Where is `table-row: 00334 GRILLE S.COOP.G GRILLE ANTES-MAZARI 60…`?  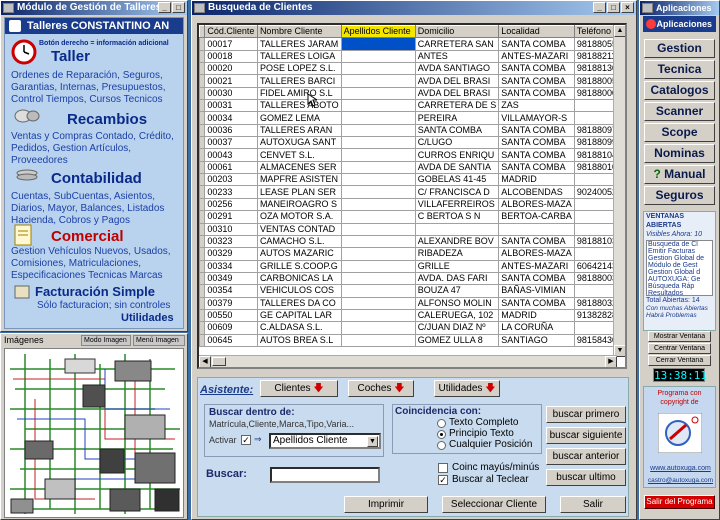
table-row: 00334 GRILLE S.COOP.G GRILLE ANTES-MAZARI 60… is located at coordinates (412, 266).